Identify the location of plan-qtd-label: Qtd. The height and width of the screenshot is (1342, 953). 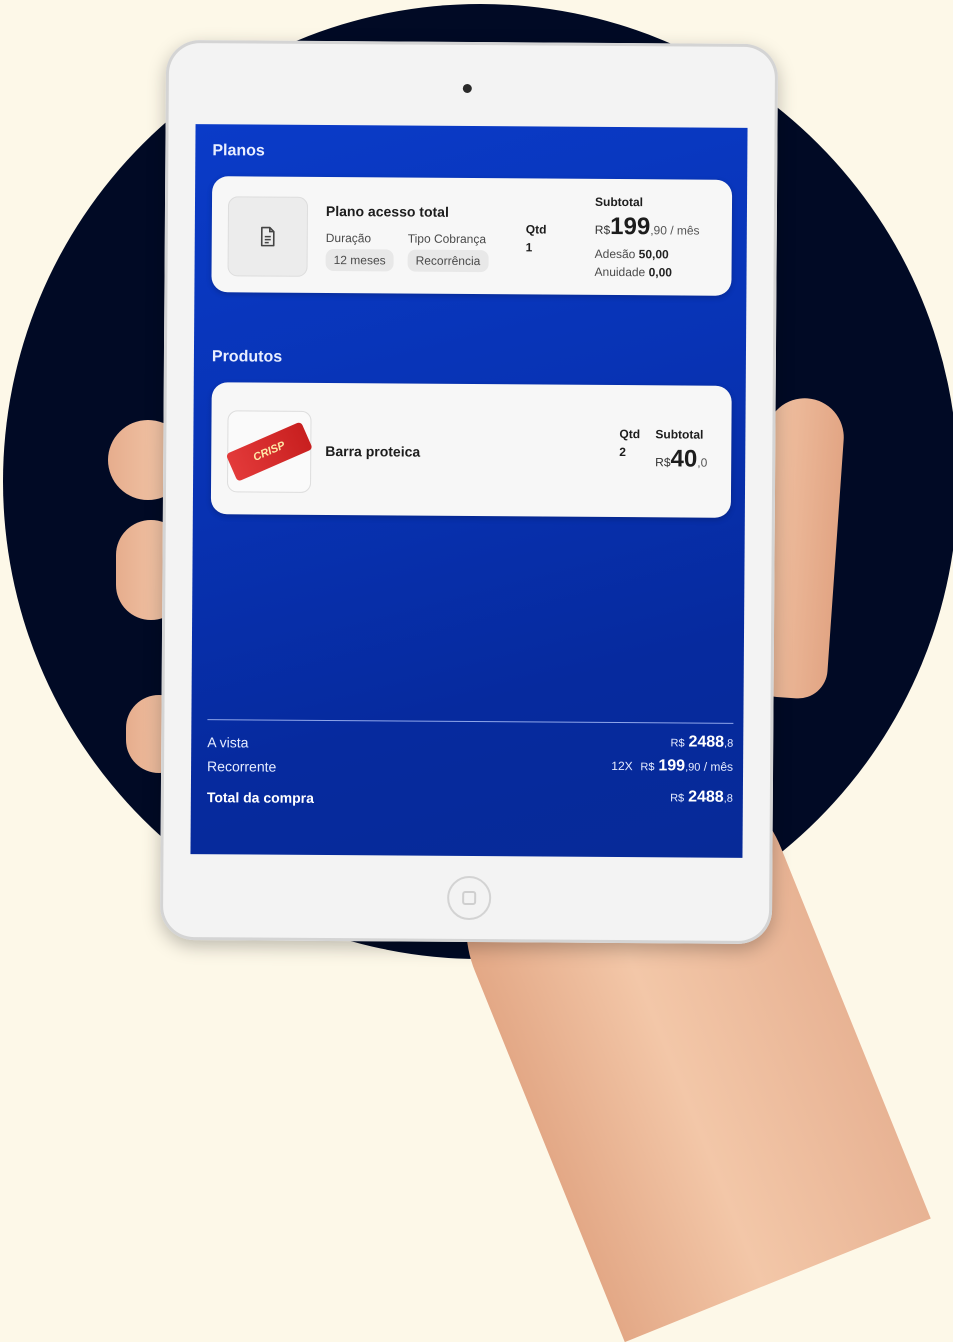
(536, 229).